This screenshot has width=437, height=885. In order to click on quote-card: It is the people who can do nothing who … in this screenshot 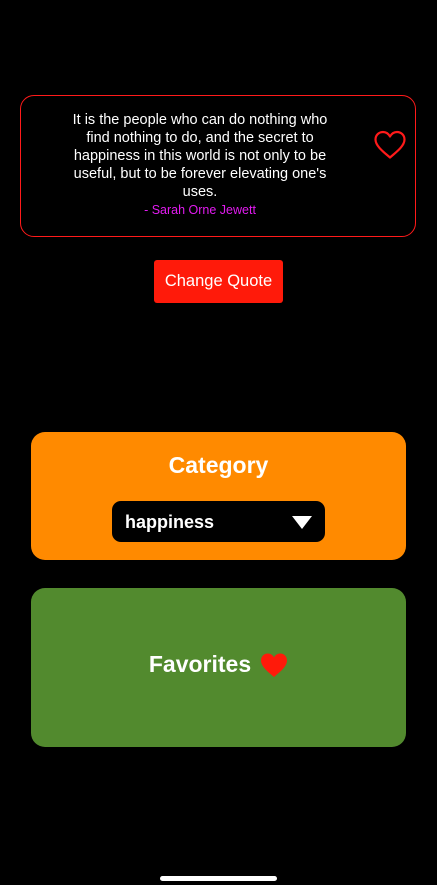, I will do `click(218, 166)`.